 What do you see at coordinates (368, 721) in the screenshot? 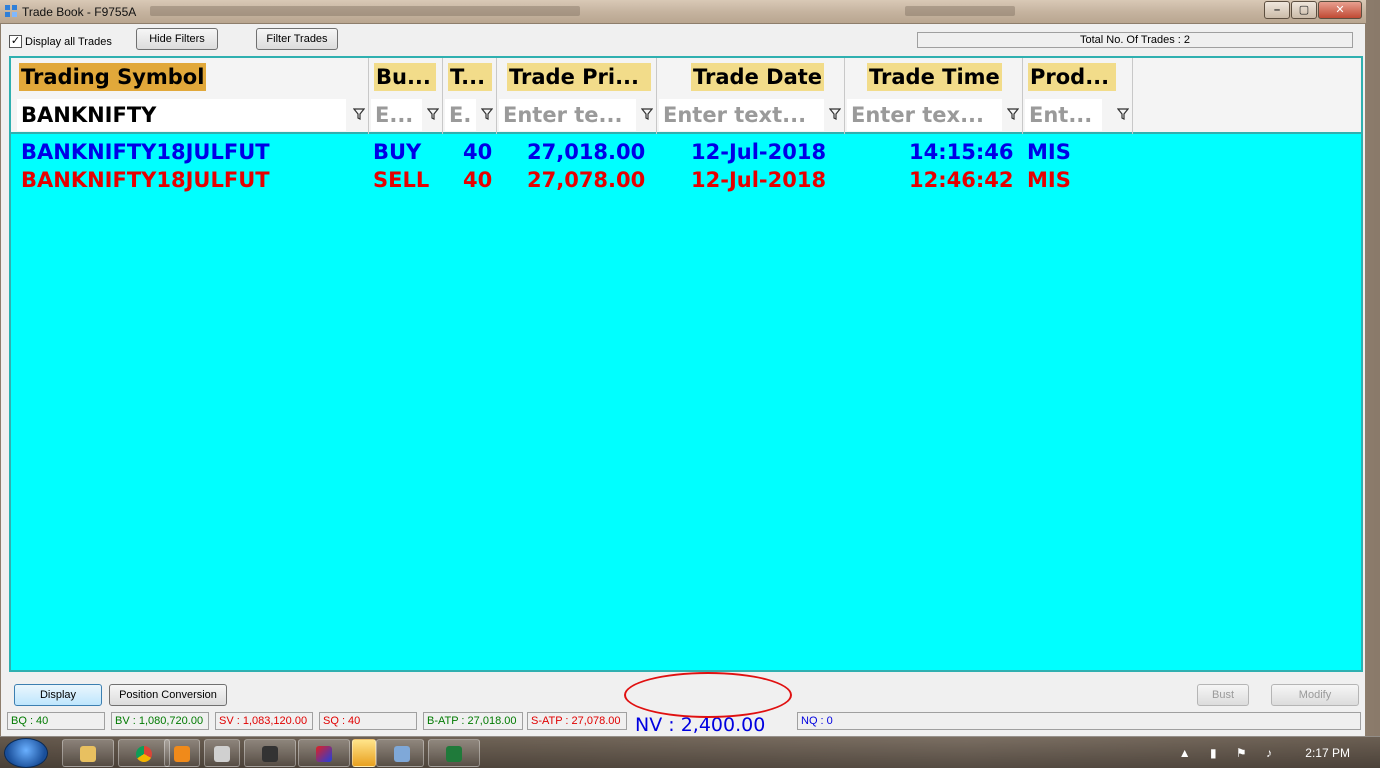
I see `sell-quantity: SQ : 40` at bounding box center [368, 721].